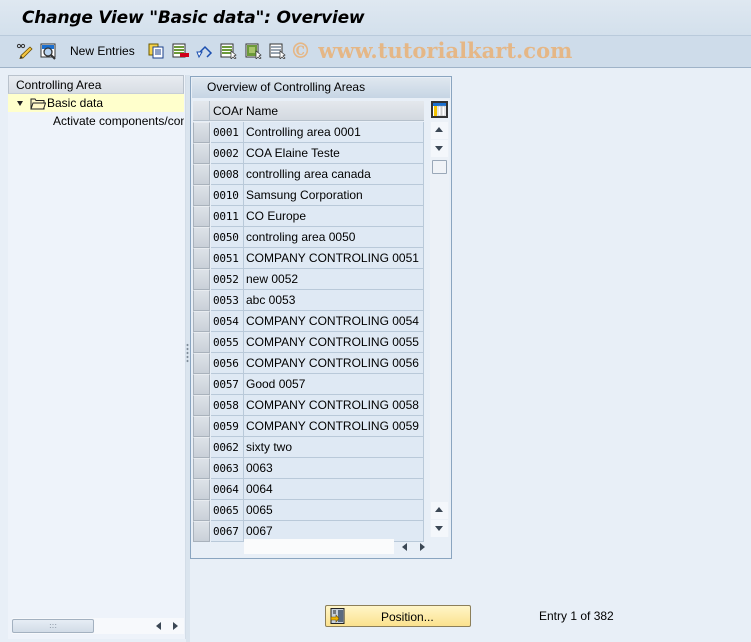 This screenshot has height=642, width=751. What do you see at coordinates (156, 51) in the screenshot?
I see `copy-as-button` at bounding box center [156, 51].